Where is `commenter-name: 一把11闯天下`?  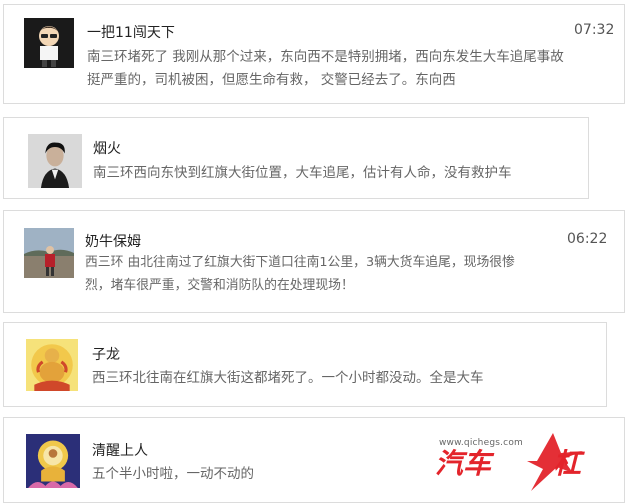 commenter-name: 一把11闯天下 is located at coordinates (131, 32).